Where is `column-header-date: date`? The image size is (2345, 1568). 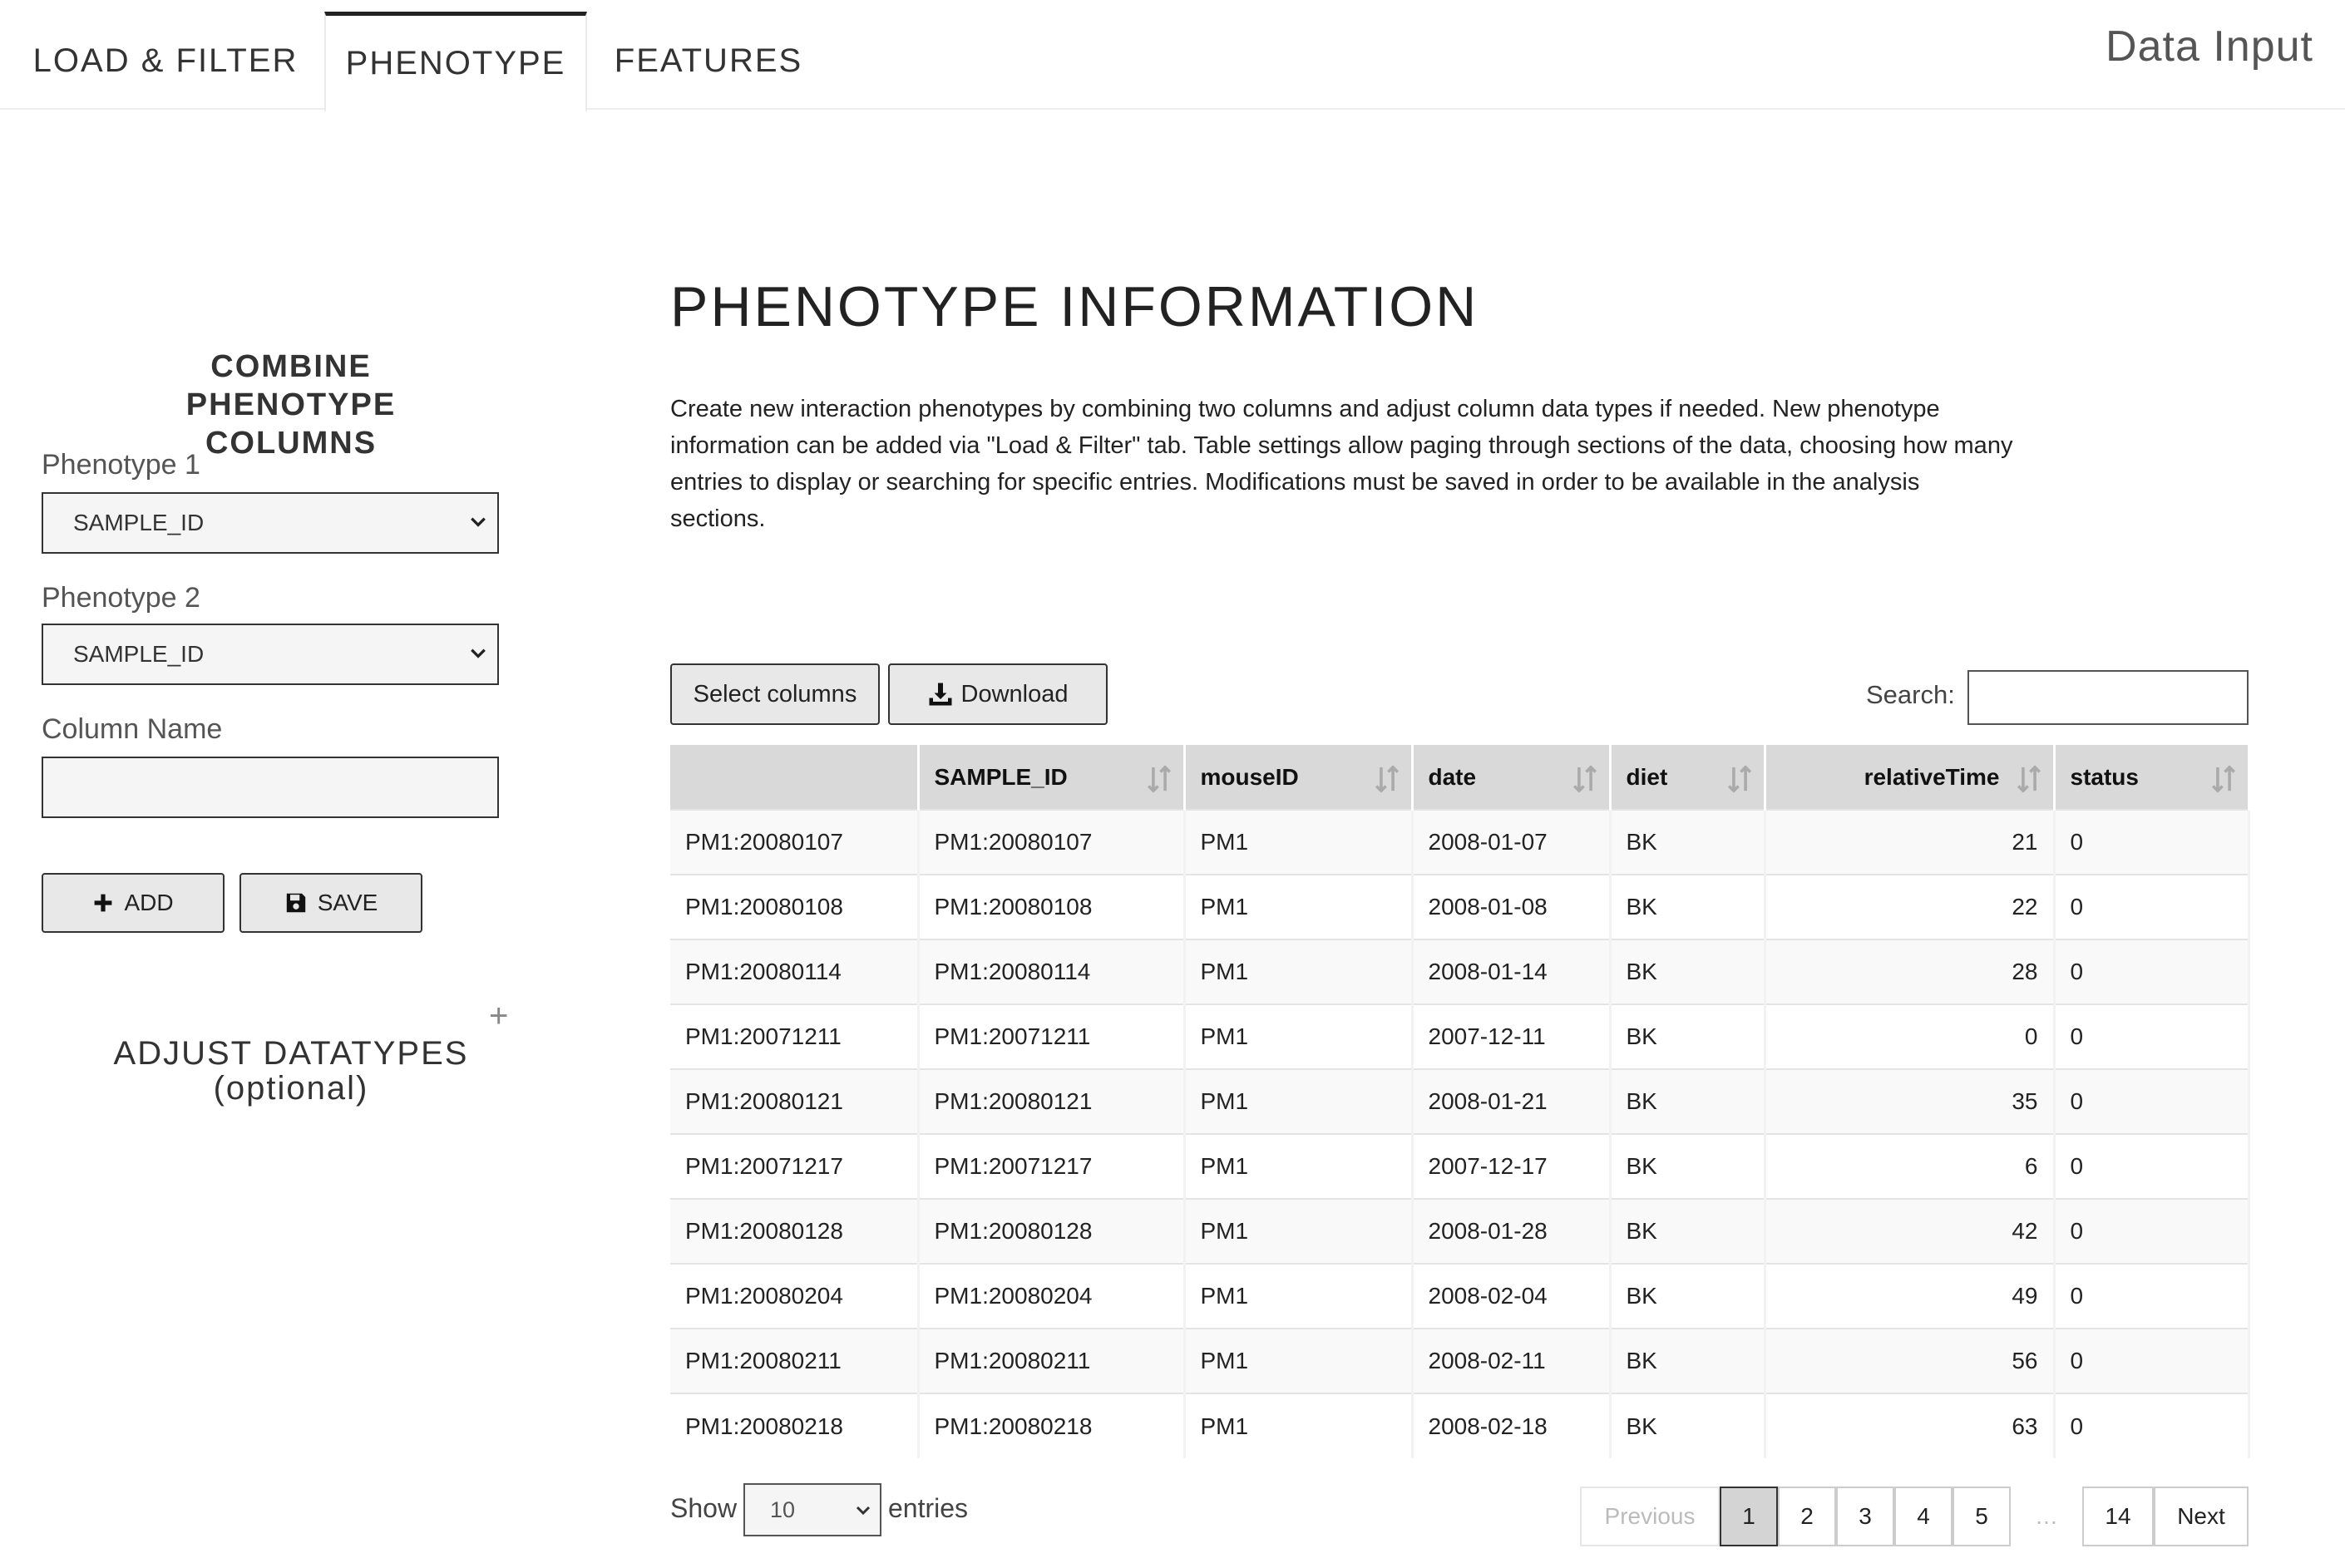
column-header-date: date is located at coordinates (1512, 777).